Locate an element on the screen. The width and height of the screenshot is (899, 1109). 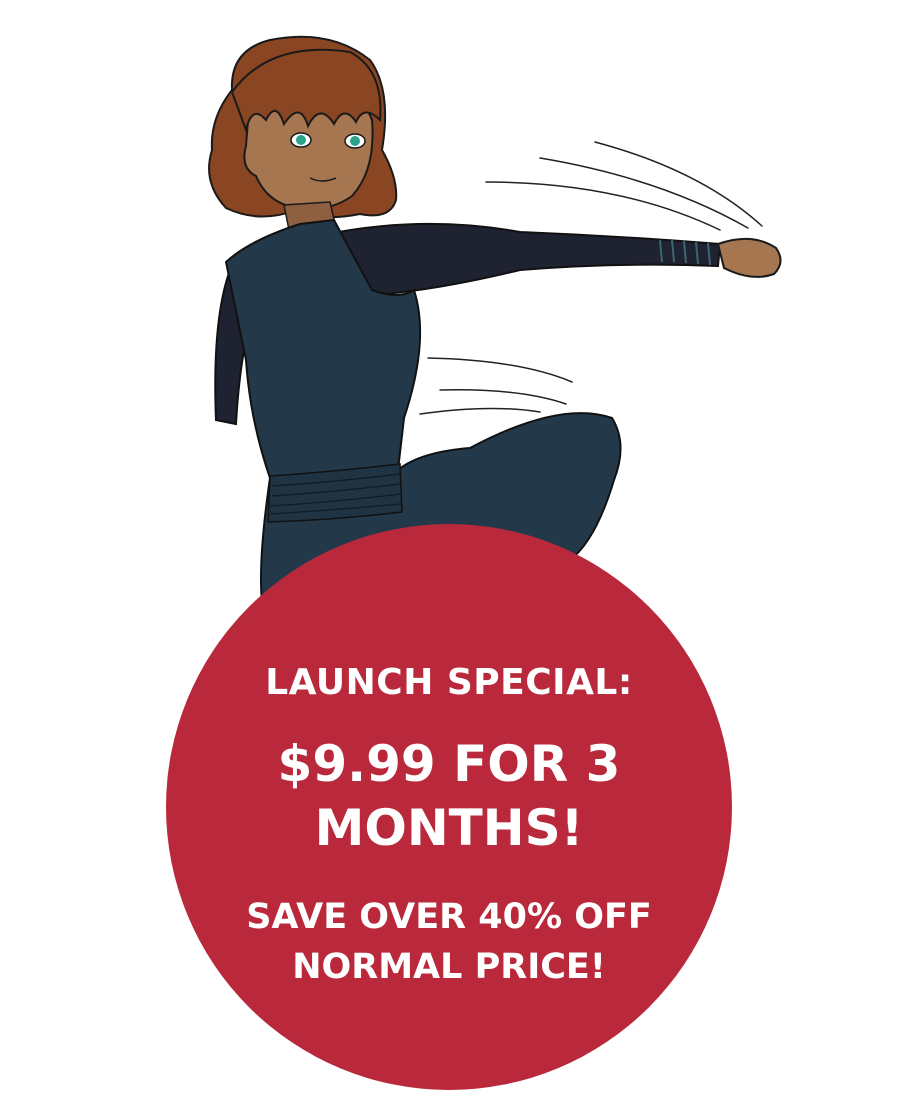
promo-headline: LAUNCH SPECIAL: is located at coordinates (449, 682).